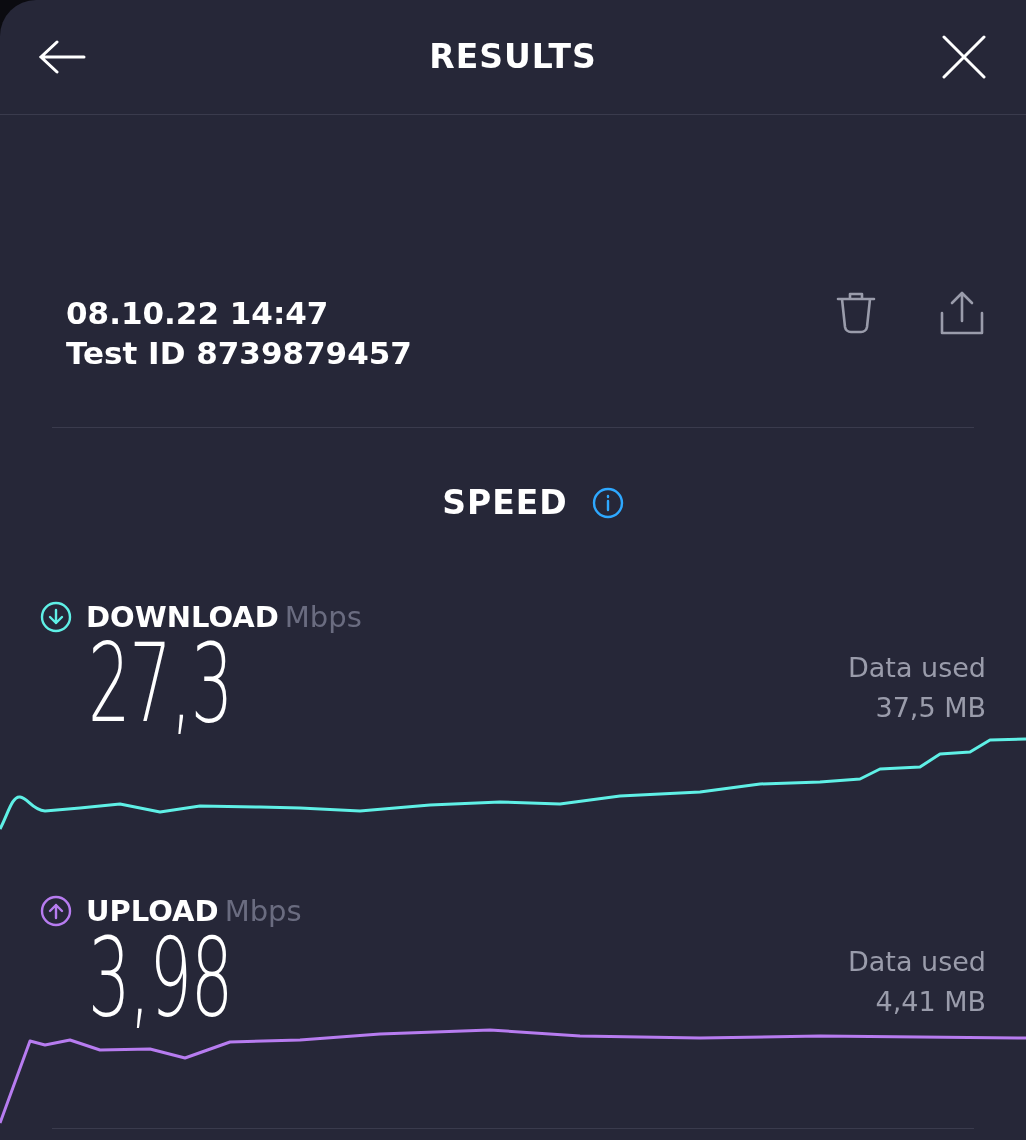  I want to click on test-date-time: 08.10.22 14:47, so click(198, 313).